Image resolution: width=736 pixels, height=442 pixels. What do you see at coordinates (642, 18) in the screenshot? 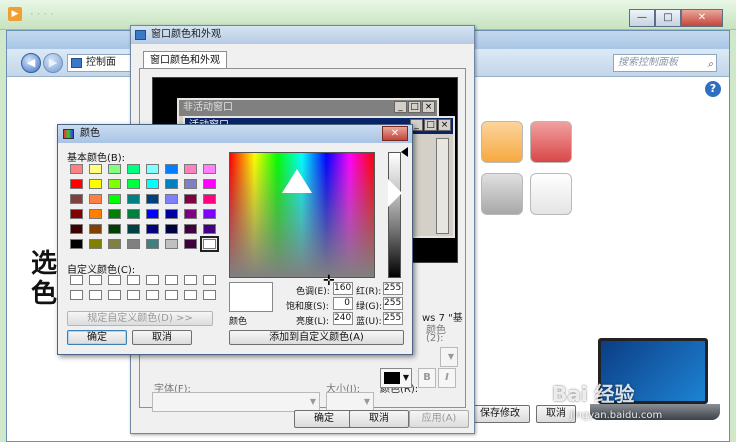
I see `minimize-button: —` at bounding box center [642, 18].